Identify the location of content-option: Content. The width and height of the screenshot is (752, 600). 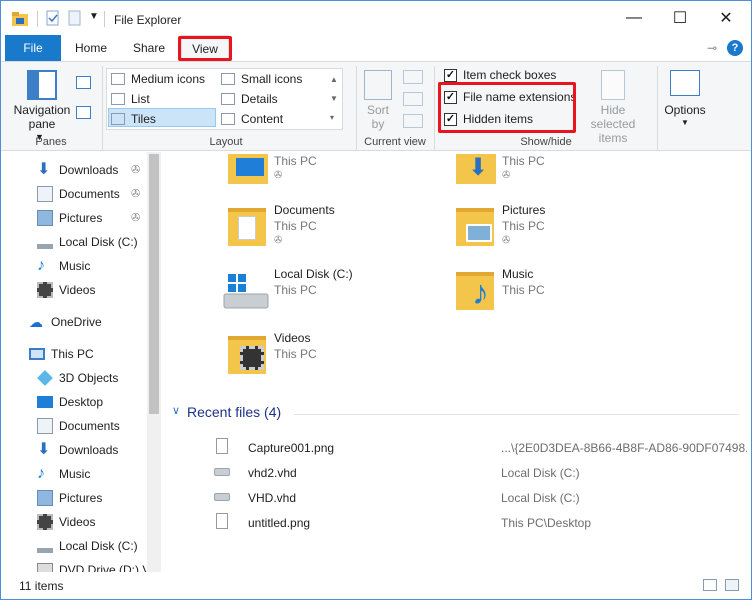
(252, 119).